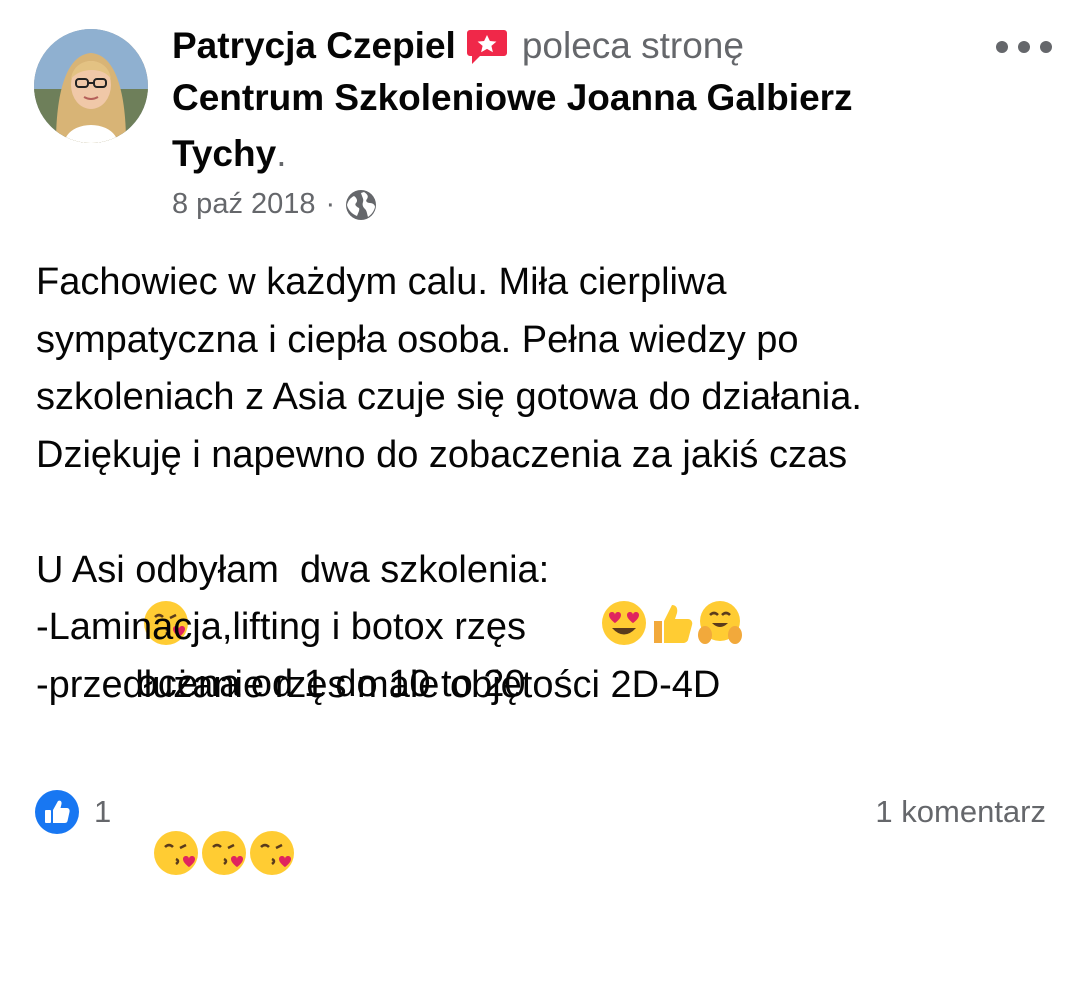  I want to click on post-meta: 8 paź 2018 ·, so click(274, 204).